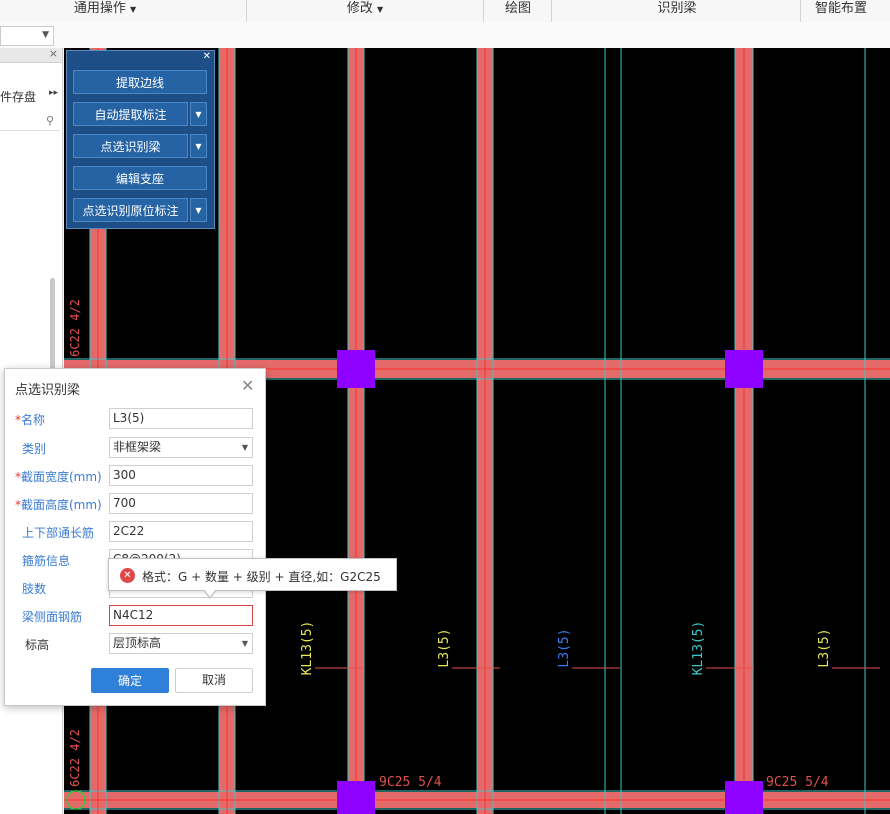 The image size is (890, 814). What do you see at coordinates (445, 11) in the screenshot?
I see `ribbon-bar: 通用操作 ▼ 修改 ▼ 绘图 识别梁 智能布置` at bounding box center [445, 11].